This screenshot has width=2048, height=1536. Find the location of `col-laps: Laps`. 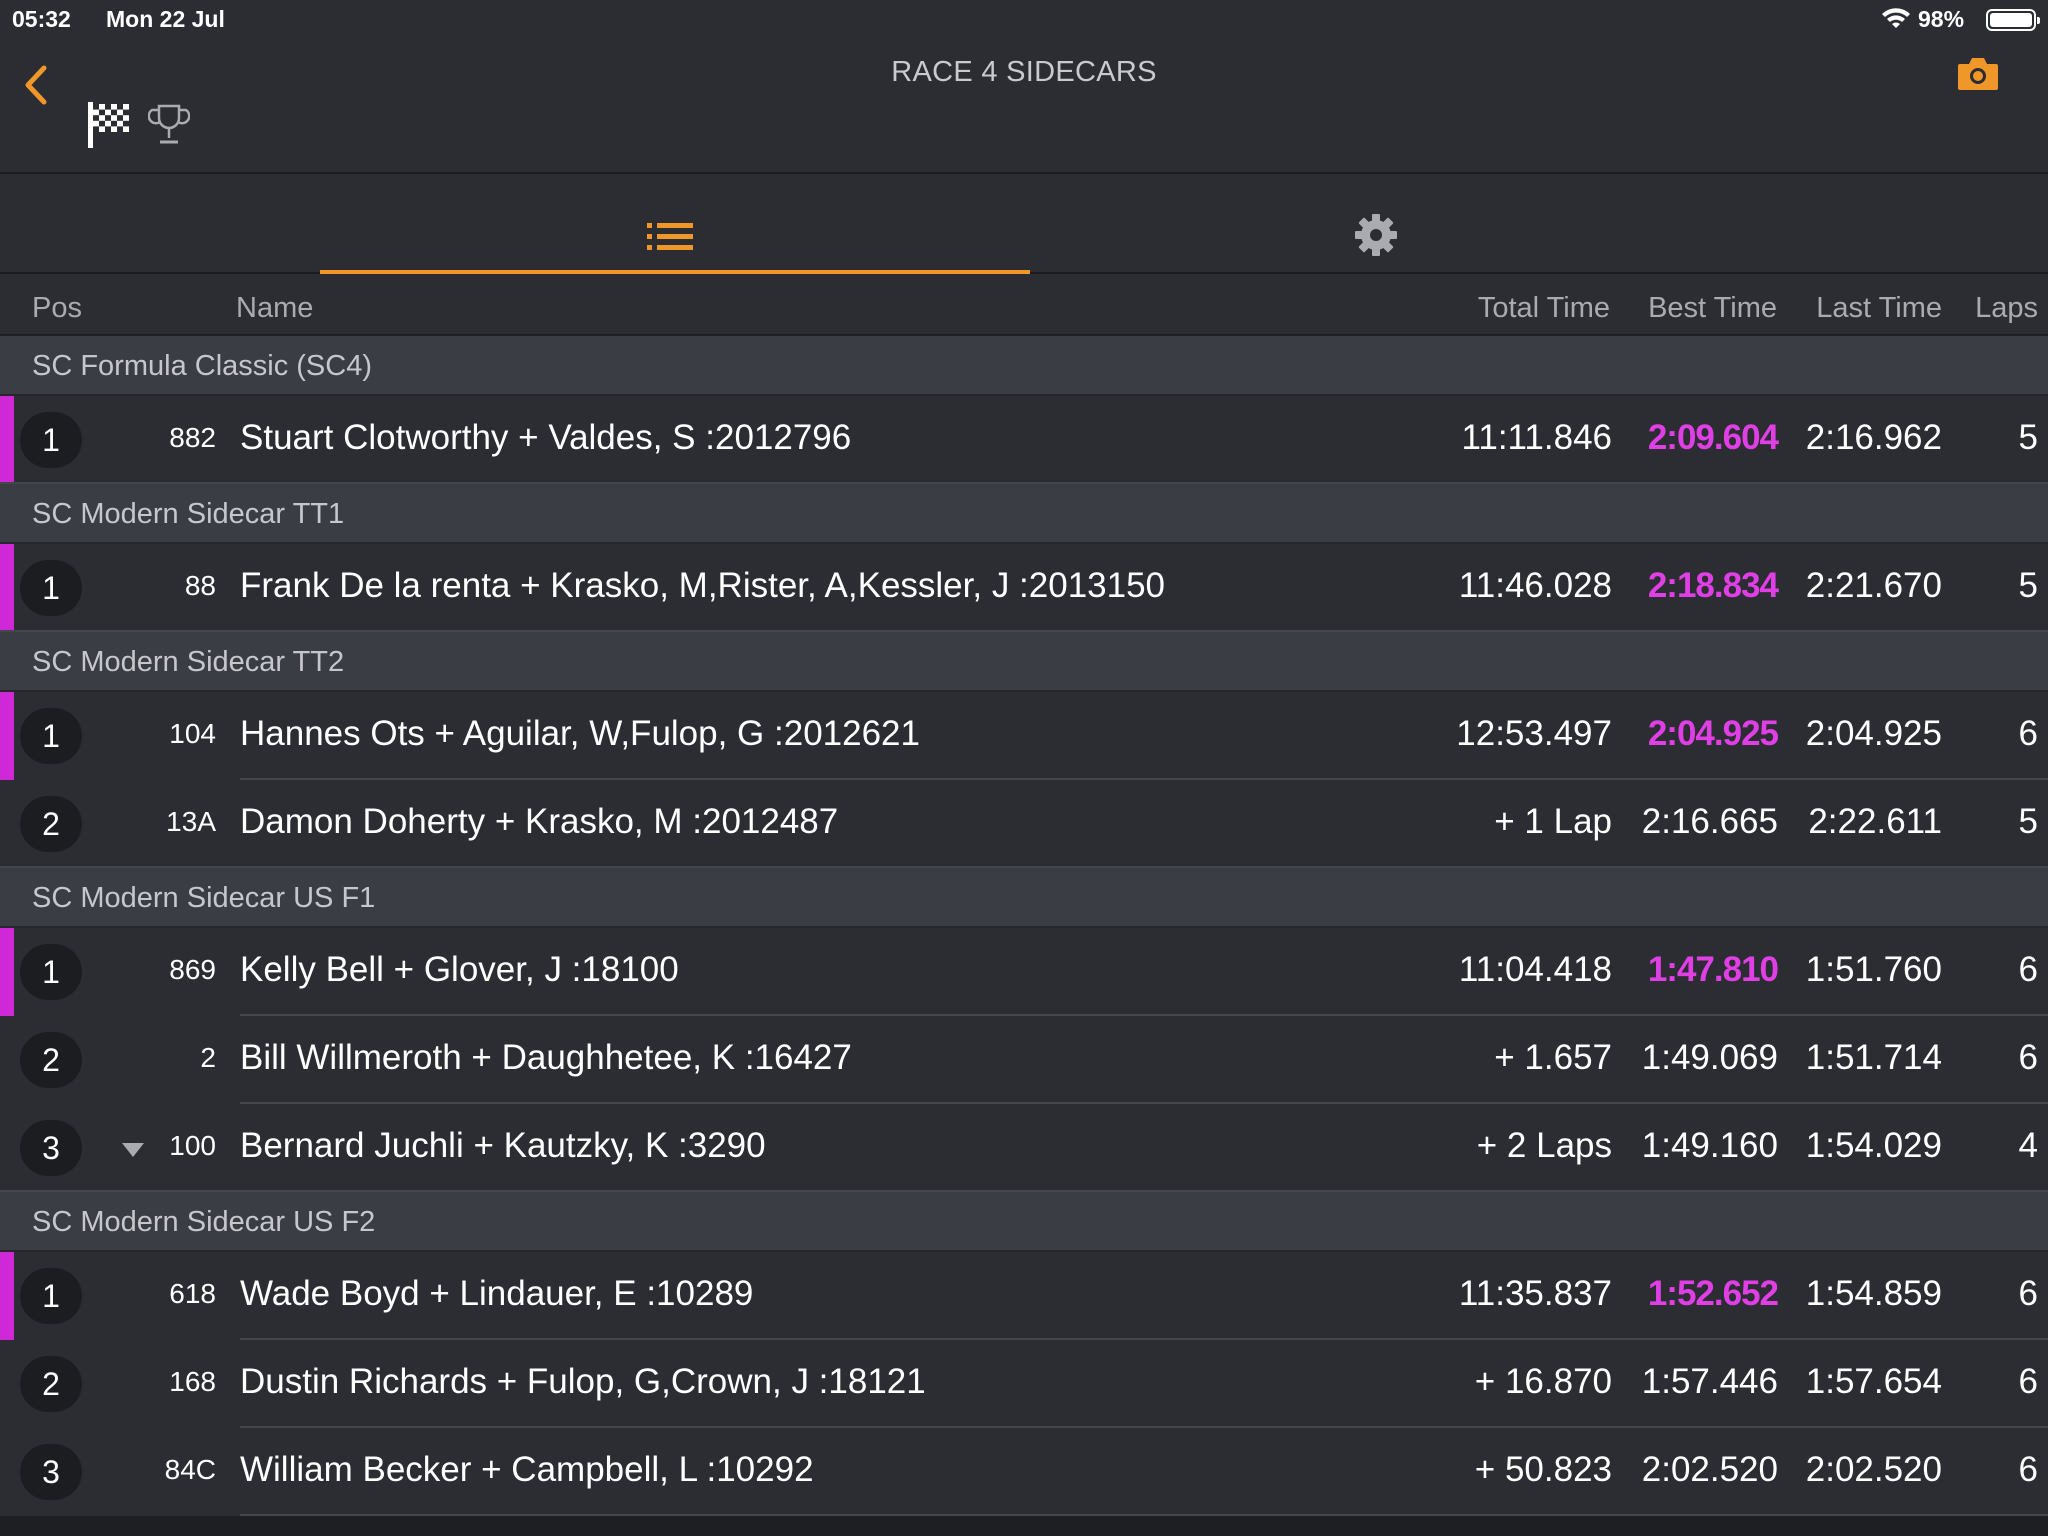

col-laps: Laps is located at coordinates (2006, 308).